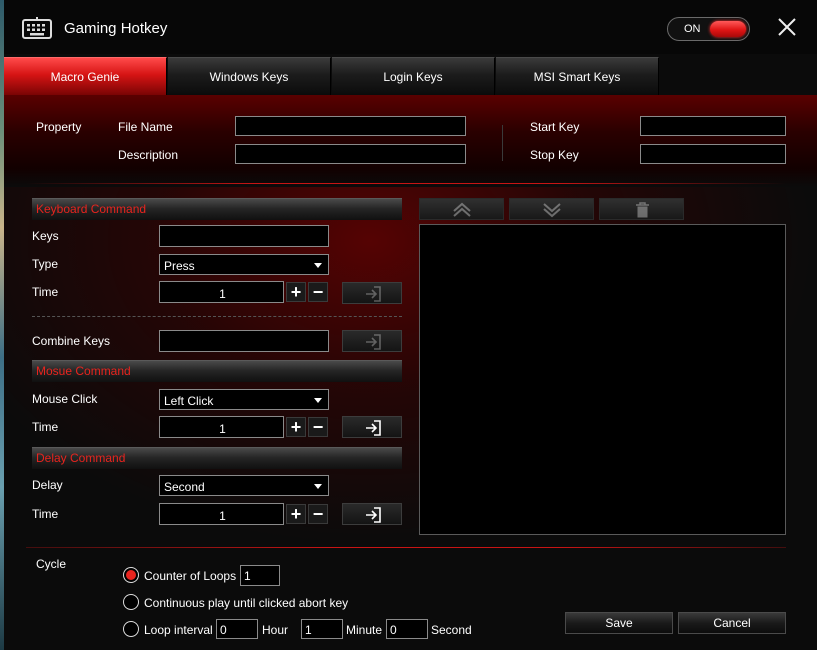  I want to click on mouse-click-label: Mouse Click, so click(65, 399).